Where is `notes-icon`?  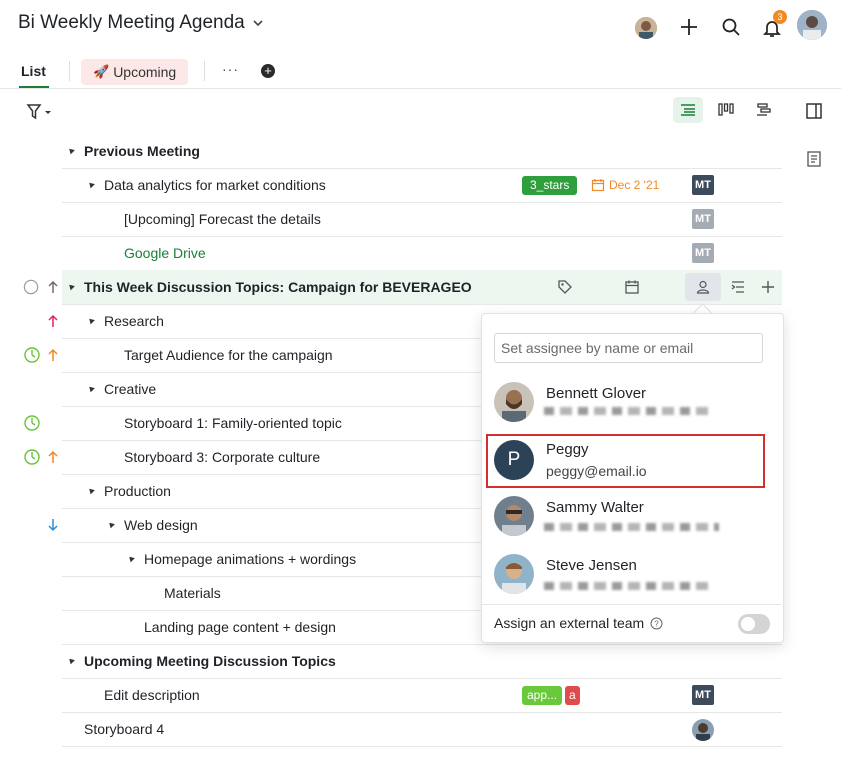
notes-icon is located at coordinates (814, 159).